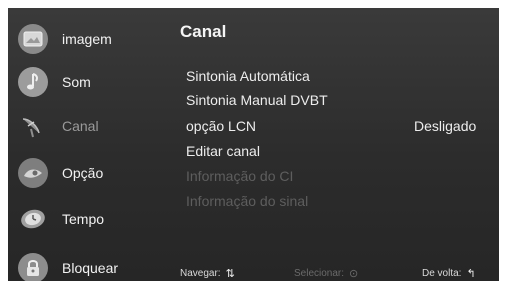 The height and width of the screenshot is (281, 507). What do you see at coordinates (221, 126) in the screenshot?
I see `menu-item-label: opção LCN` at bounding box center [221, 126].